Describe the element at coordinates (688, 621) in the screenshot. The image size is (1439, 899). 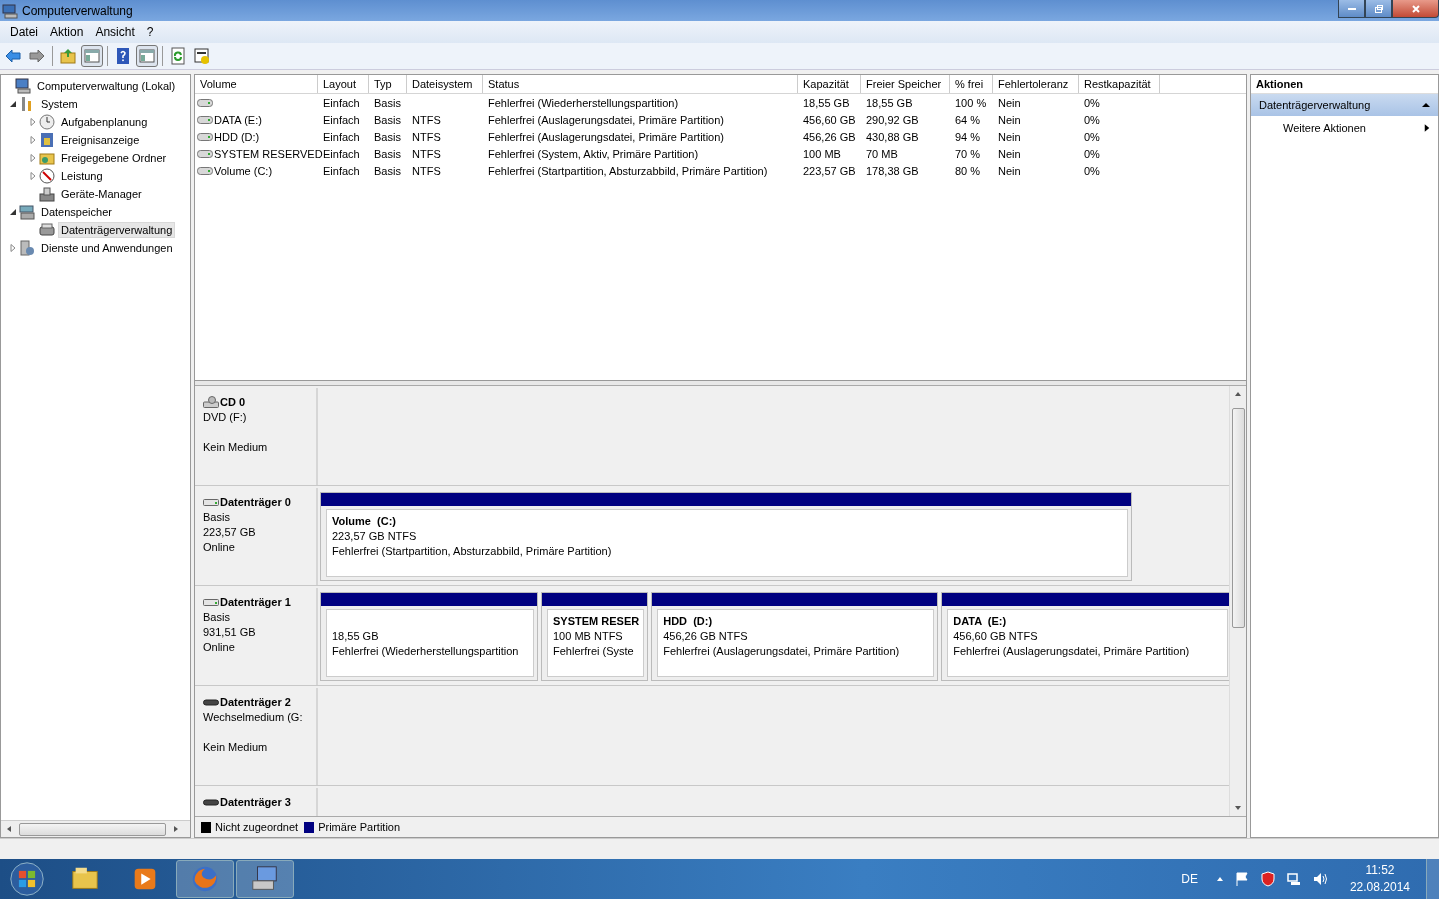
I see `partition-title: HDD (D:)` at that location.